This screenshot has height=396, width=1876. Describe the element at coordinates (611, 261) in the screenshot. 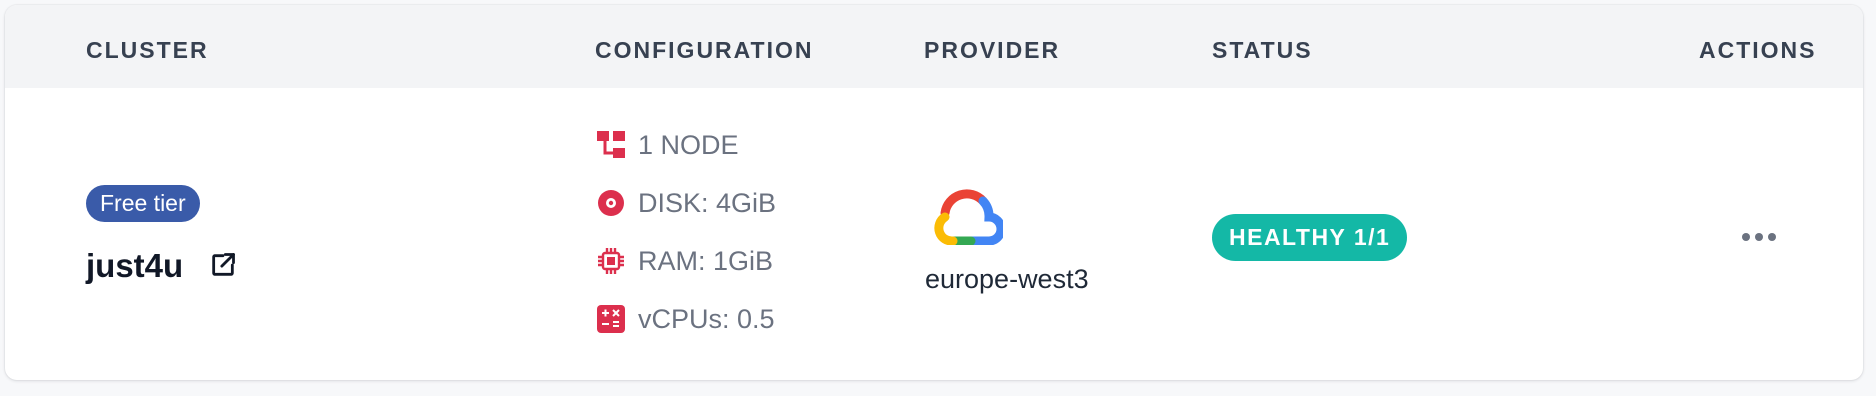

I see `cpu-chip-icon` at that location.